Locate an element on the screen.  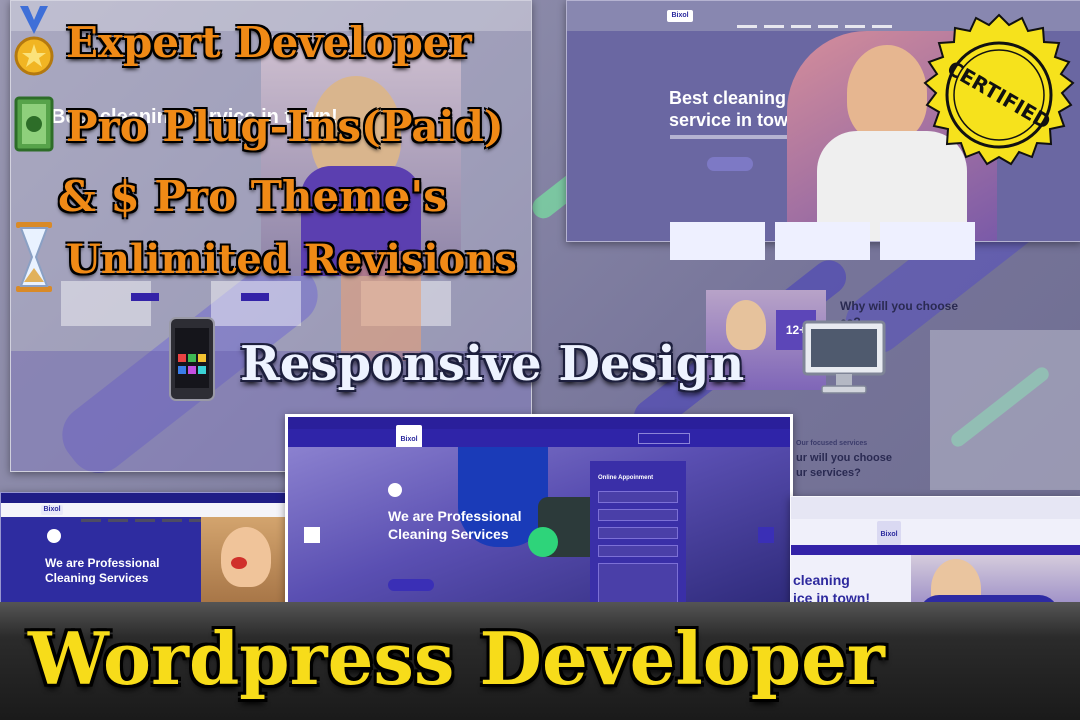
message-field is located at coordinates (638, 584).